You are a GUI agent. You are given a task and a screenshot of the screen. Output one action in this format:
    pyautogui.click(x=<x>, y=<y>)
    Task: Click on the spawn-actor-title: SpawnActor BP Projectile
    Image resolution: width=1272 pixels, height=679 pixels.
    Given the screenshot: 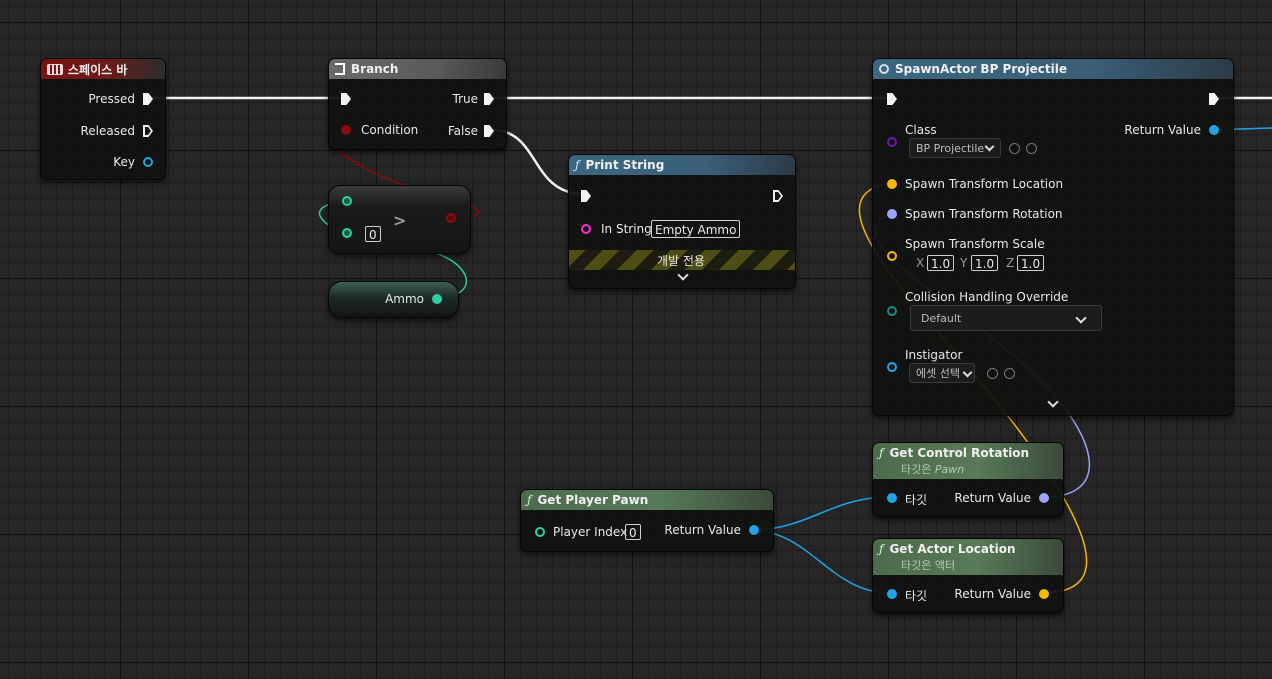 What is the action you would take?
    pyautogui.click(x=981, y=69)
    